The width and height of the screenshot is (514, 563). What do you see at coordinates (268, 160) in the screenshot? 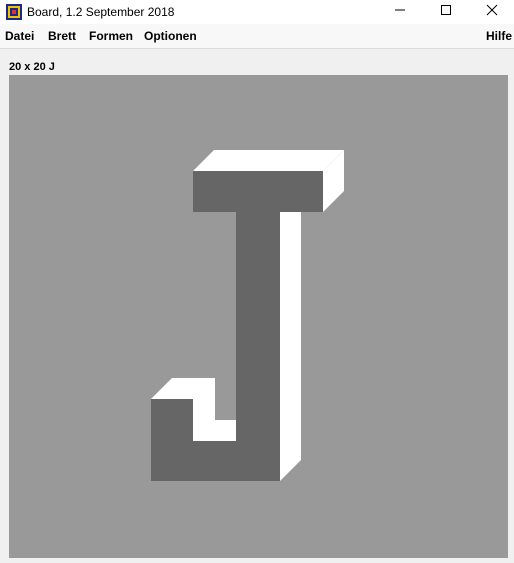
I see `j-top-face` at bounding box center [268, 160].